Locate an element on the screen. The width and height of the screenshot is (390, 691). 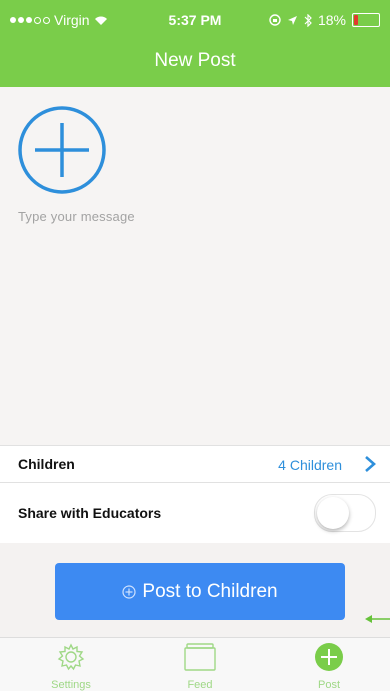
action-area: Post to Children is located at coordinates (195, 590).